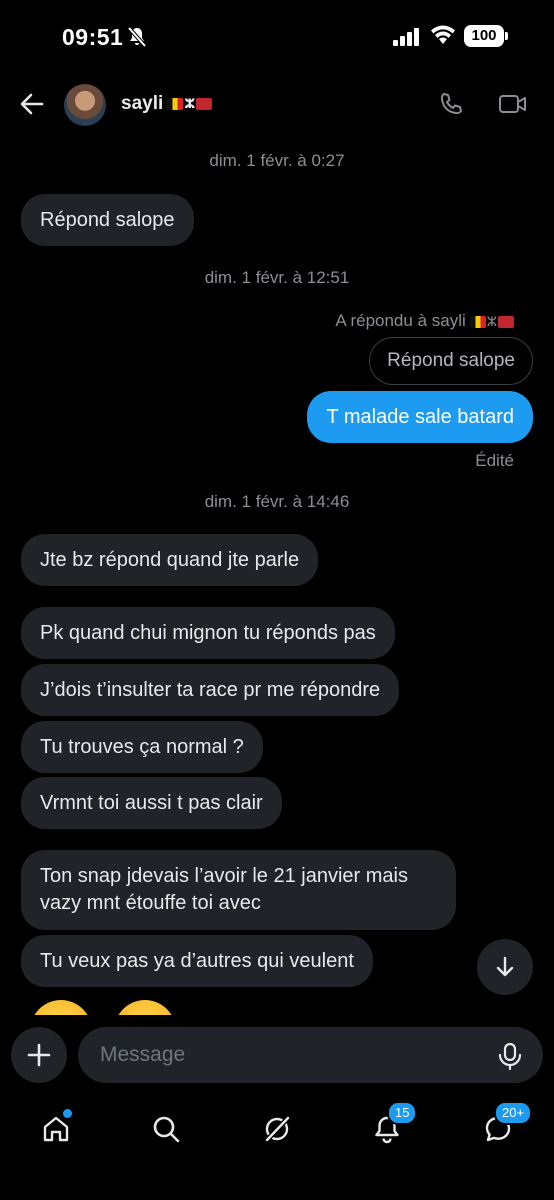 The width and height of the screenshot is (554, 1200). I want to click on nav-notifications: 15, so click(392, 1125).